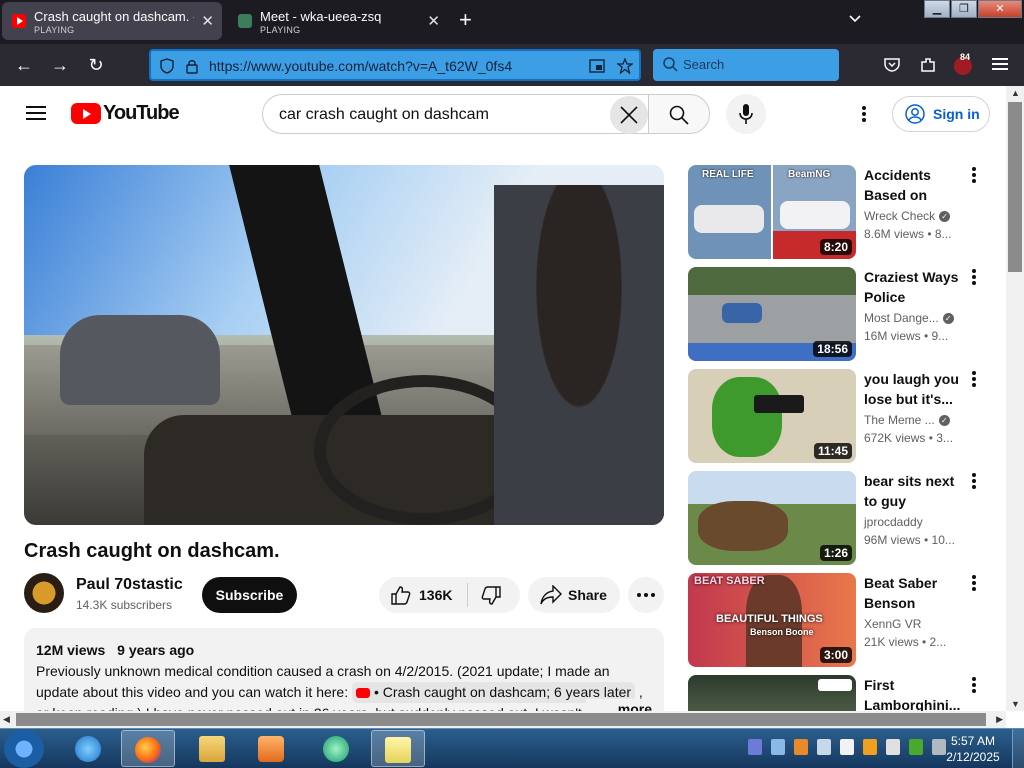 The height and width of the screenshot is (768, 1024). What do you see at coordinates (1000, 64) in the screenshot?
I see `hamburger-menu-icon` at bounding box center [1000, 64].